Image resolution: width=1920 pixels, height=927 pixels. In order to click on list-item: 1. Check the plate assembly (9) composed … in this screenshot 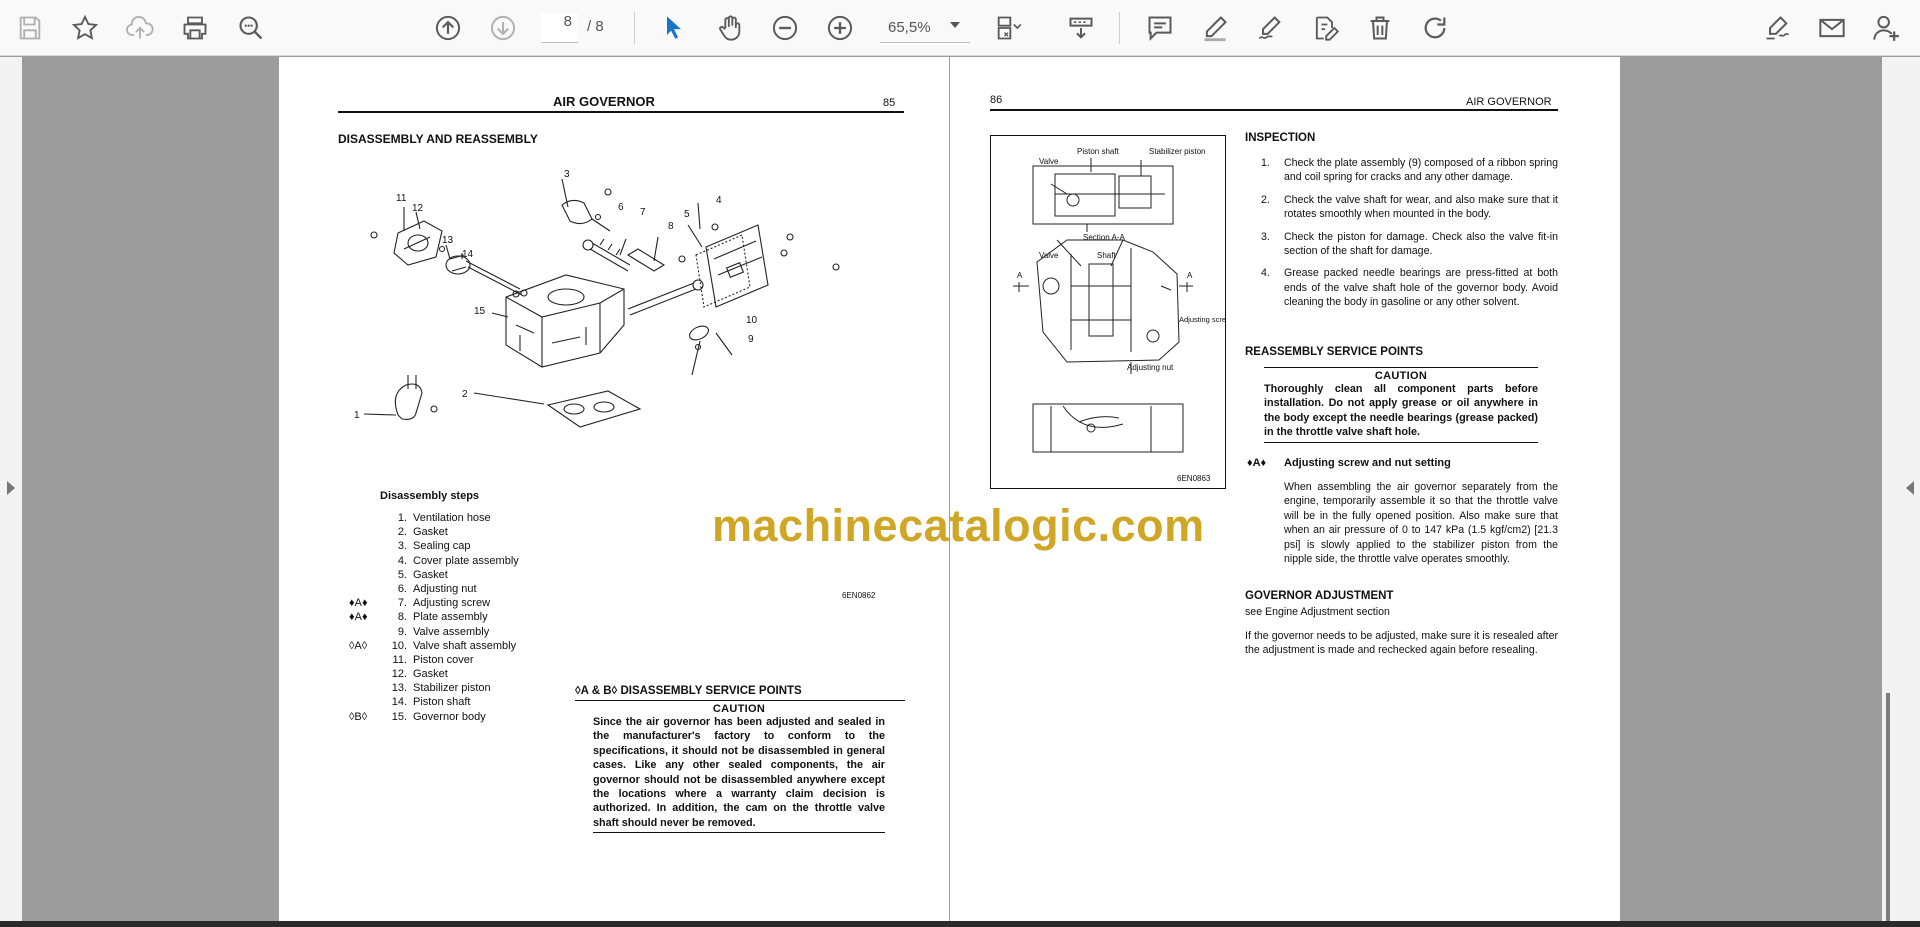, I will do `click(1401, 170)`.